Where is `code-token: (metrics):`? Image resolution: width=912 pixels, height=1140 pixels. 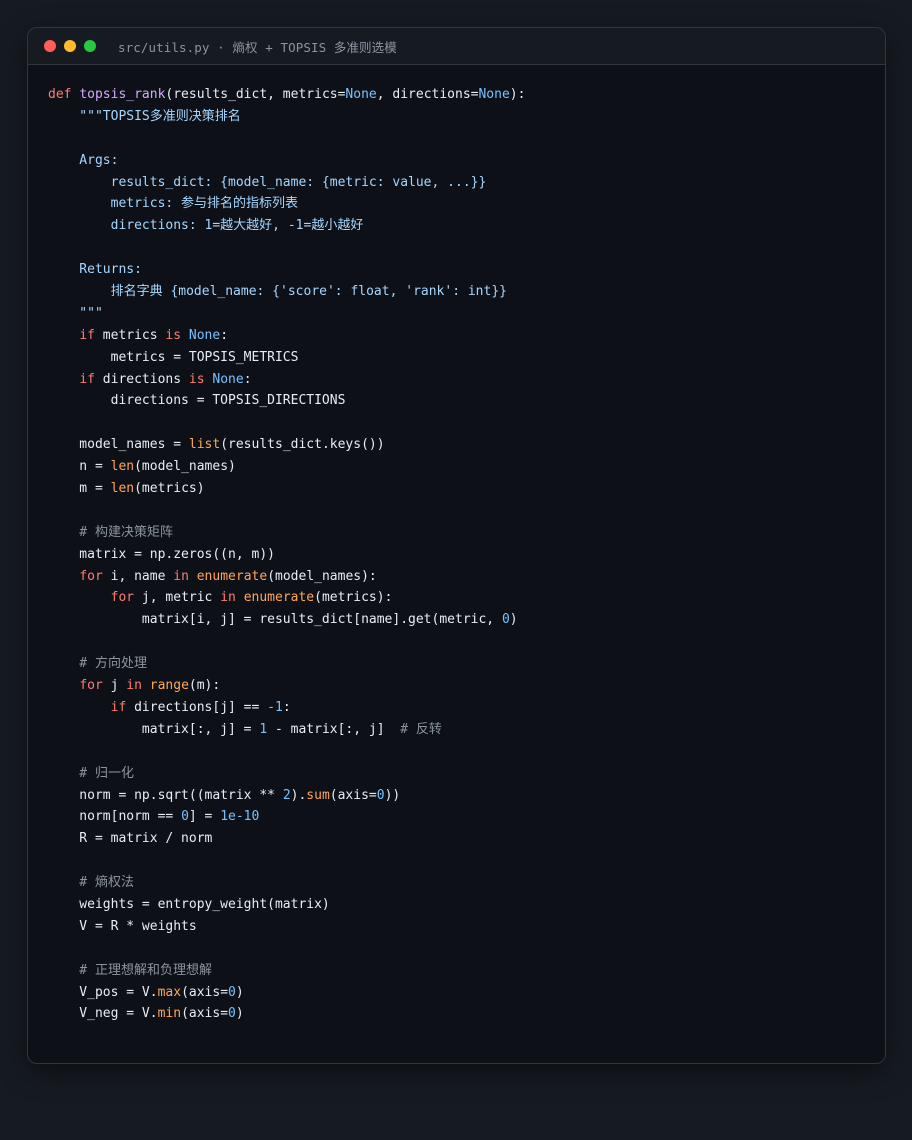
code-token: (metrics): is located at coordinates (353, 598).